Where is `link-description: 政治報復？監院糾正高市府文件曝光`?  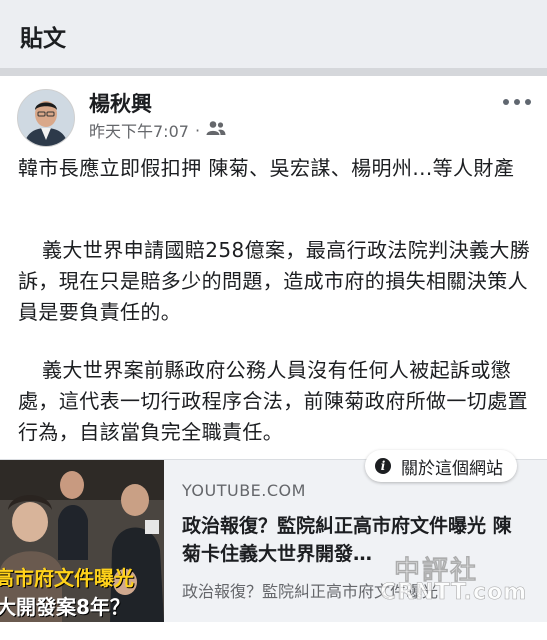
link-description: 政治報復？監院糾正高市府文件曝光 is located at coordinates (310, 591).